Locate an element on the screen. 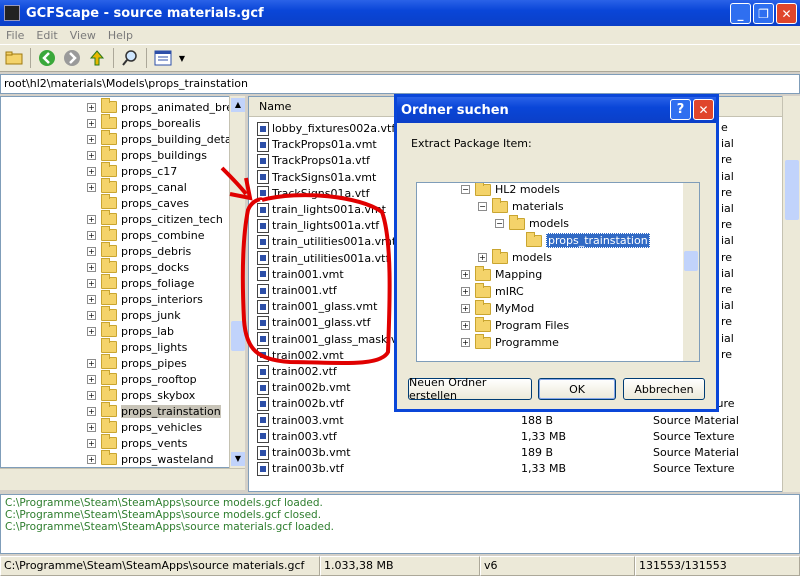  tree-item: props_caves is located at coordinates (138, 202).